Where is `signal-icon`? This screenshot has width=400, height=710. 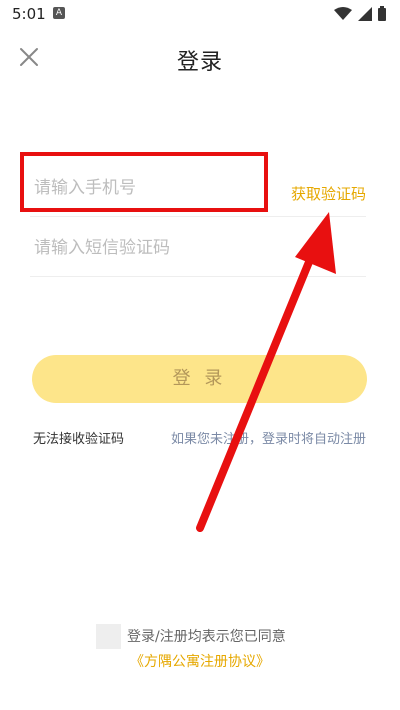 signal-icon is located at coordinates (365, 13).